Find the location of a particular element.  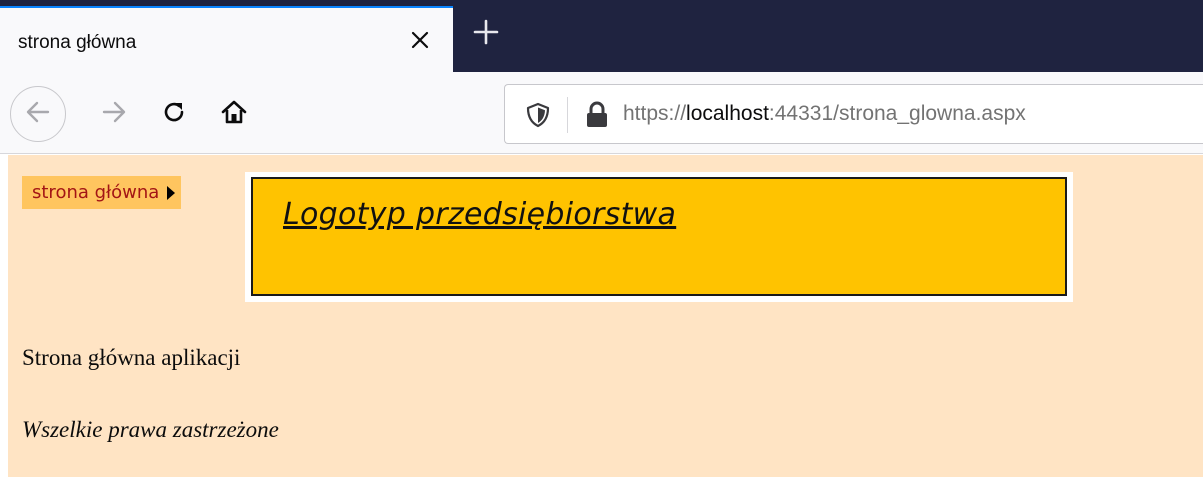

new-tab-button is located at coordinates (486, 34).